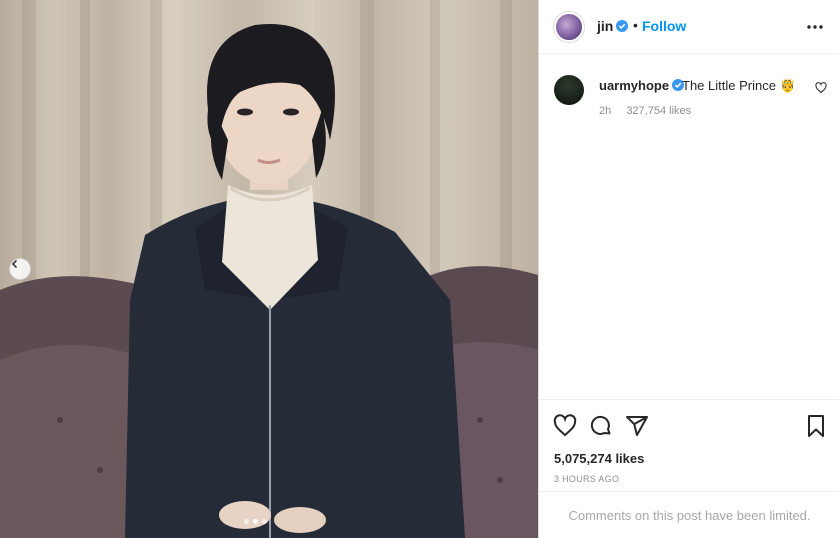 This screenshot has width=839, height=538. Describe the element at coordinates (664, 26) in the screenshot. I see `follow-button: Follow` at that location.